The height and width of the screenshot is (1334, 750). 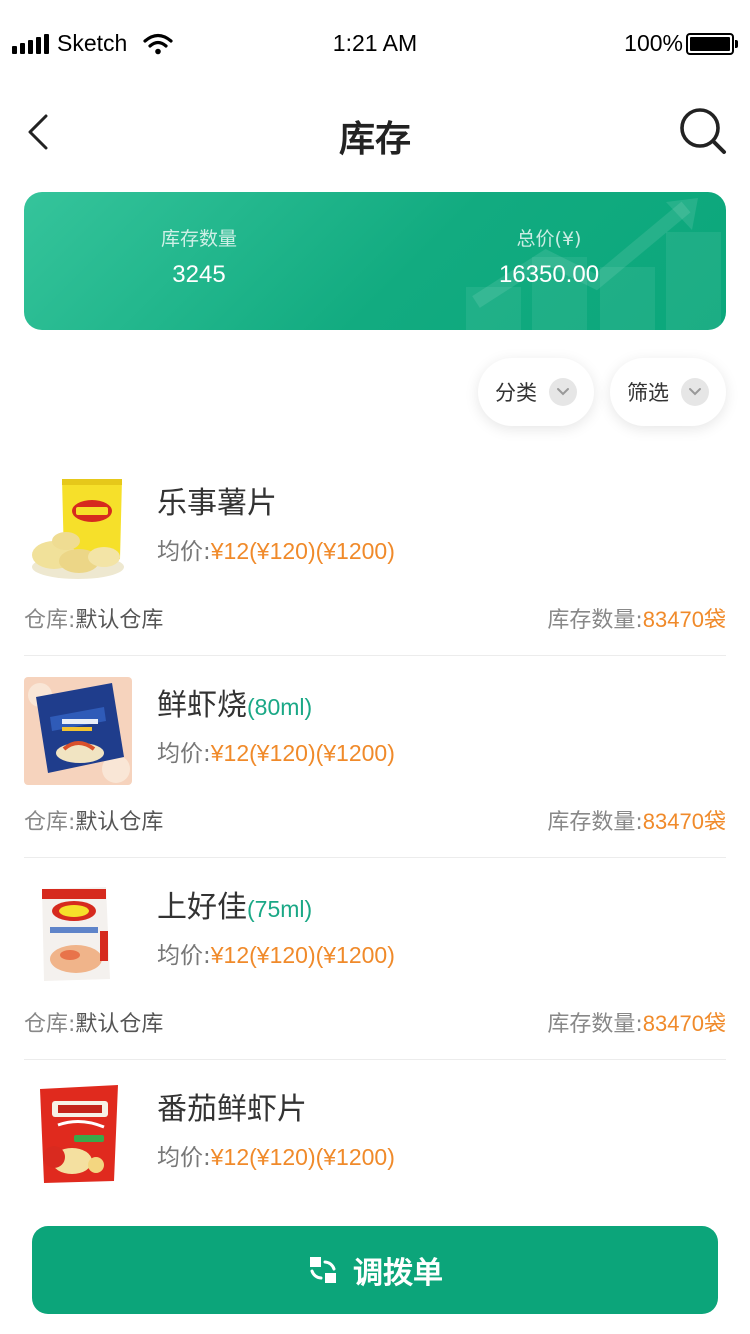 I want to click on product-name: 鲜虾烧(80ml), so click(x=235, y=705).